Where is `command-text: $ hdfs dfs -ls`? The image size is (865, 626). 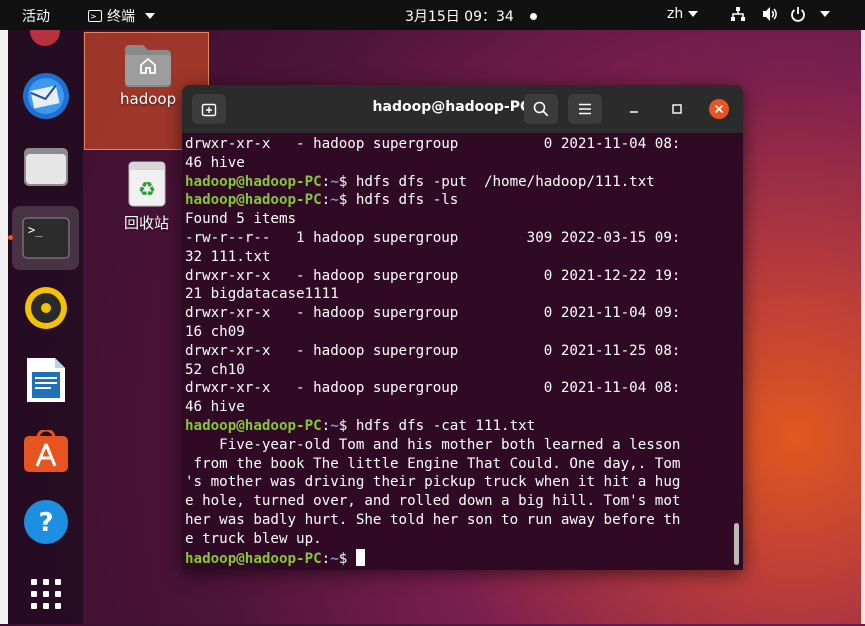
command-text: $ hdfs dfs -ls is located at coordinates (398, 200).